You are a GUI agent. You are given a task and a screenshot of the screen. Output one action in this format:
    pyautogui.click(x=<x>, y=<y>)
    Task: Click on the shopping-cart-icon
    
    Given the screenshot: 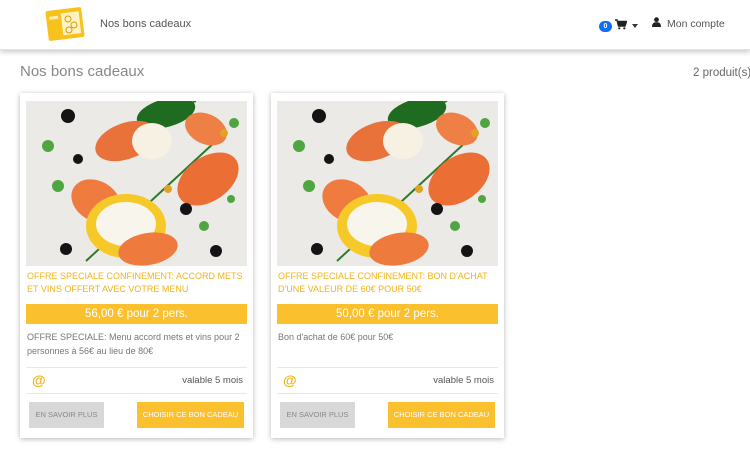 What is the action you would take?
    pyautogui.click(x=621, y=26)
    